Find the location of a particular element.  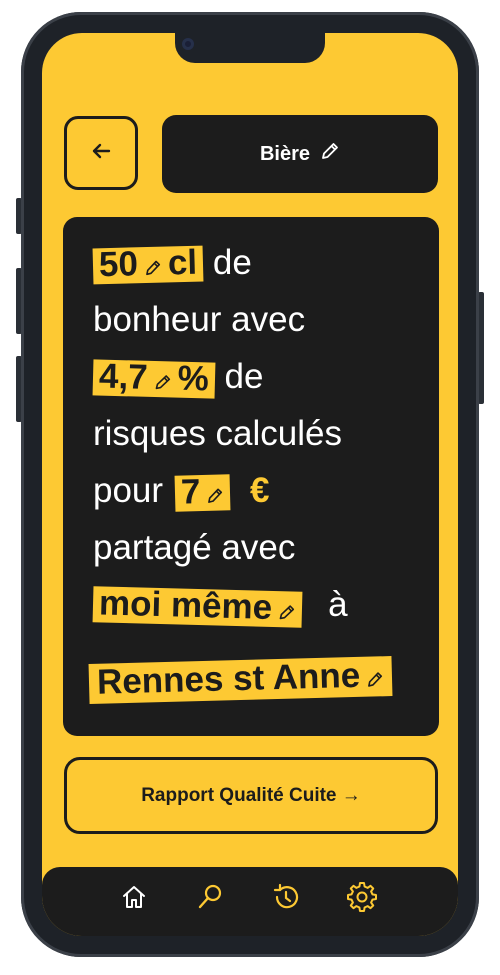

back-button is located at coordinates (101, 153).